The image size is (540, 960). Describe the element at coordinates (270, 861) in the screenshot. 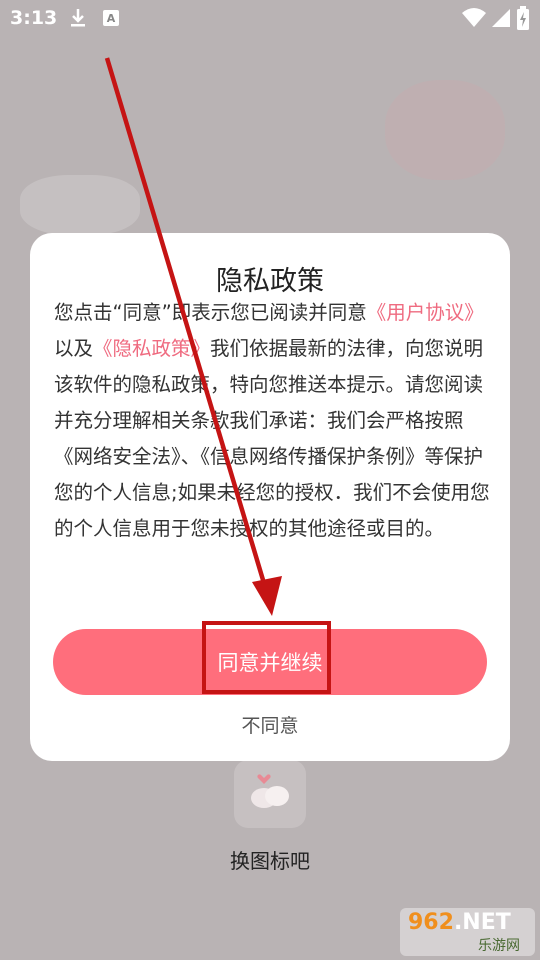

I see `app-icon-label: 换图标吧` at that location.